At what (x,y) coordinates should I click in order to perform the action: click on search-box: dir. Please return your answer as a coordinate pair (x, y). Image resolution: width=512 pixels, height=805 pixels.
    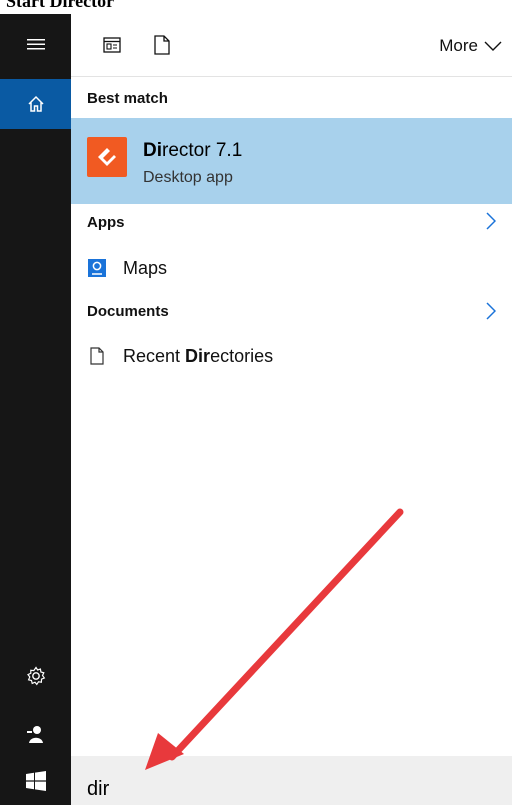
    Looking at the image, I should click on (291, 780).